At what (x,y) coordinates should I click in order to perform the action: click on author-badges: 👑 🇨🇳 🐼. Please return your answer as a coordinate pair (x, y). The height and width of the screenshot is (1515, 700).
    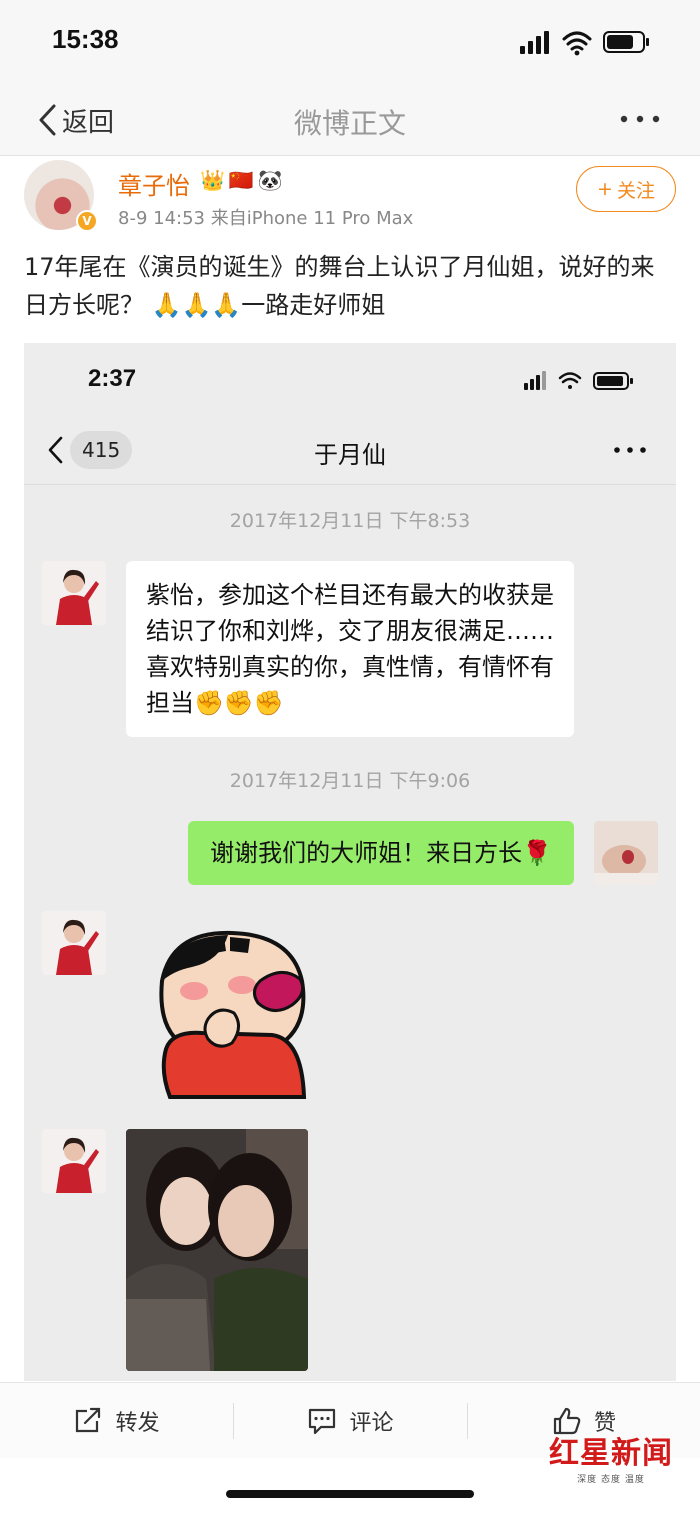
    Looking at the image, I should click on (241, 180).